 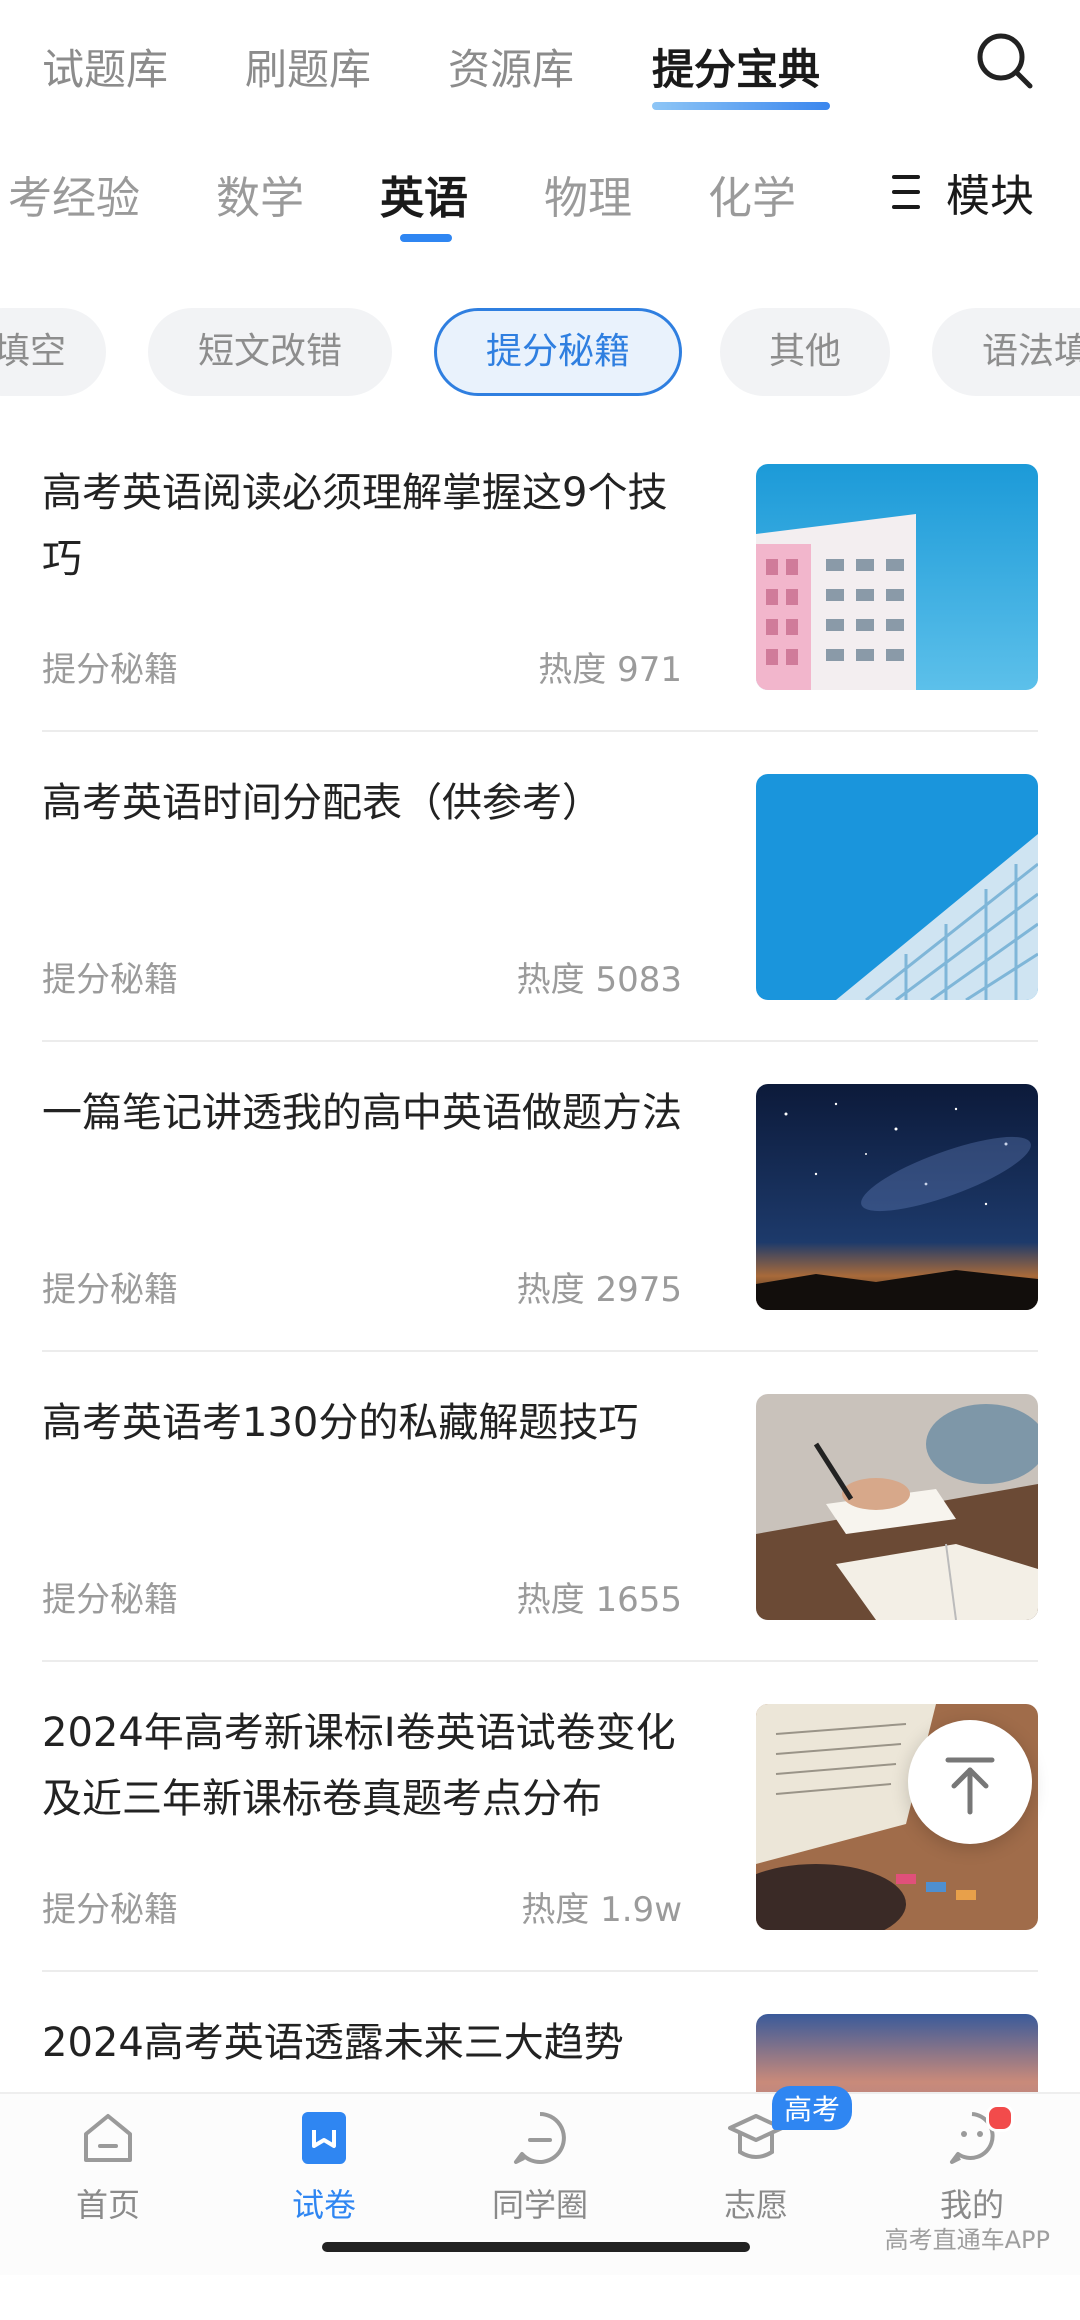 I want to click on article-title: 2024高考英语透露未来三大趋势, so click(x=333, y=2043).